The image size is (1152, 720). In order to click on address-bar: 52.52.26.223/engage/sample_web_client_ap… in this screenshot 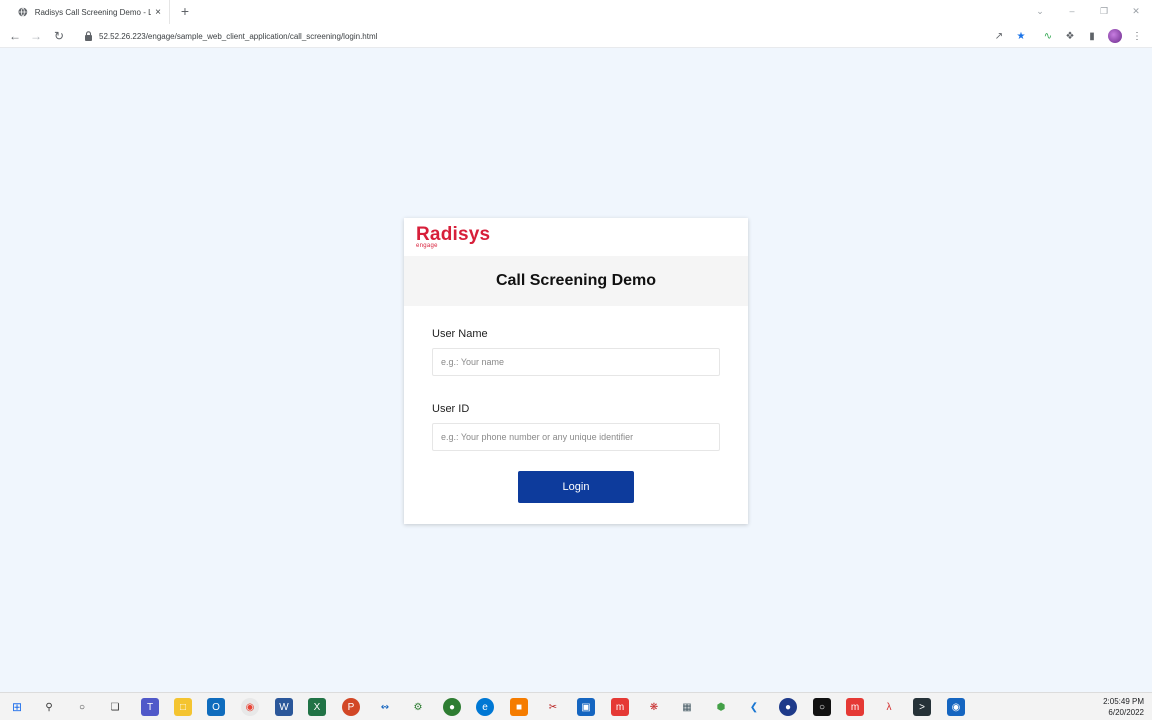, I will do `click(603, 36)`.